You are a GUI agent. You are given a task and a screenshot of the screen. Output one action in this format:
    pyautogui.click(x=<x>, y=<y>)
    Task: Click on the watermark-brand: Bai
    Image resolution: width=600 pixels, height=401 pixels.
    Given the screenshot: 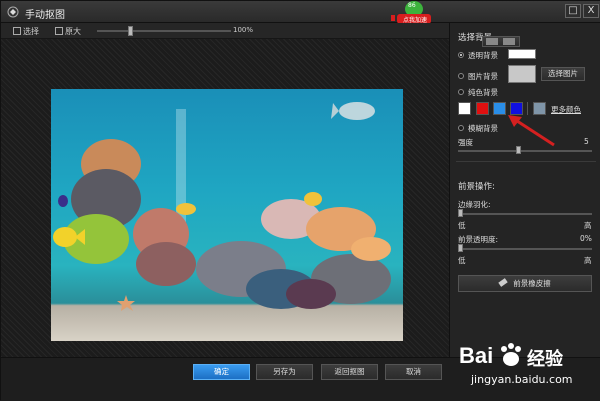 What is the action you would take?
    pyautogui.click(x=476, y=355)
    